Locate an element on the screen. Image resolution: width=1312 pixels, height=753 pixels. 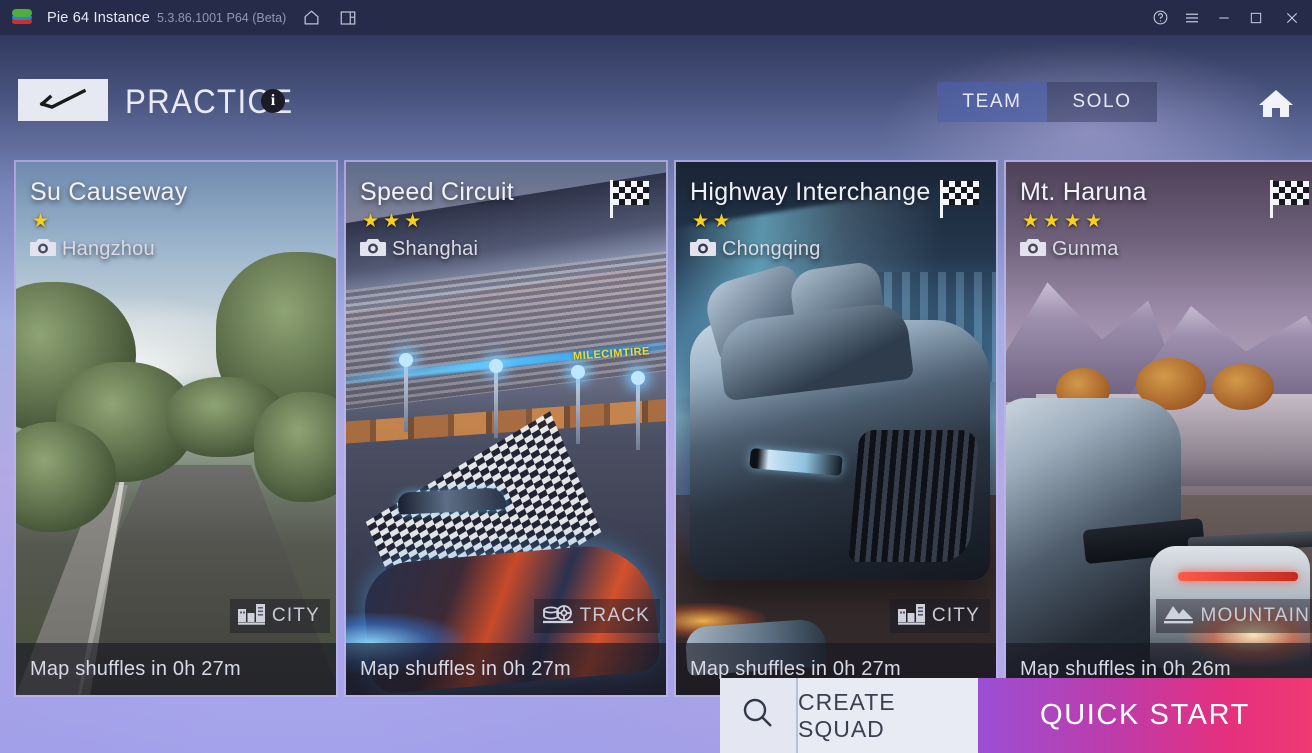
map-title: Su Causeway is located at coordinates (109, 192).